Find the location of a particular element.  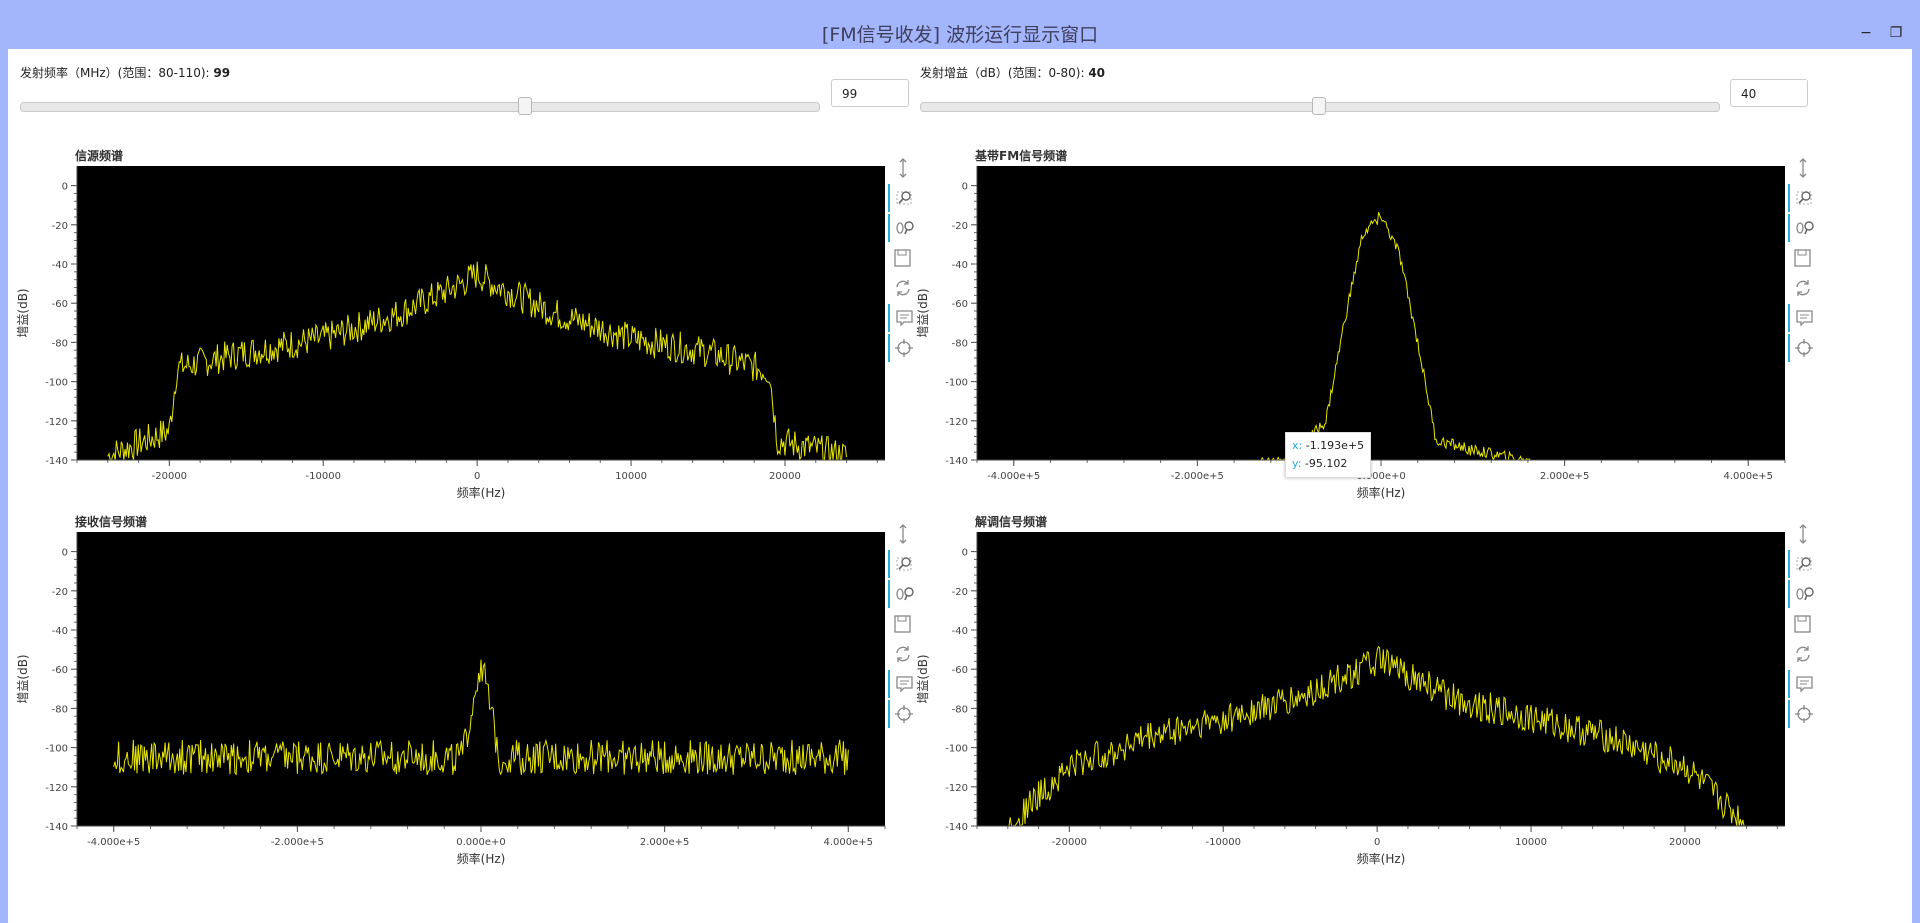

x-tick-label: -10000 is located at coordinates (1223, 842).